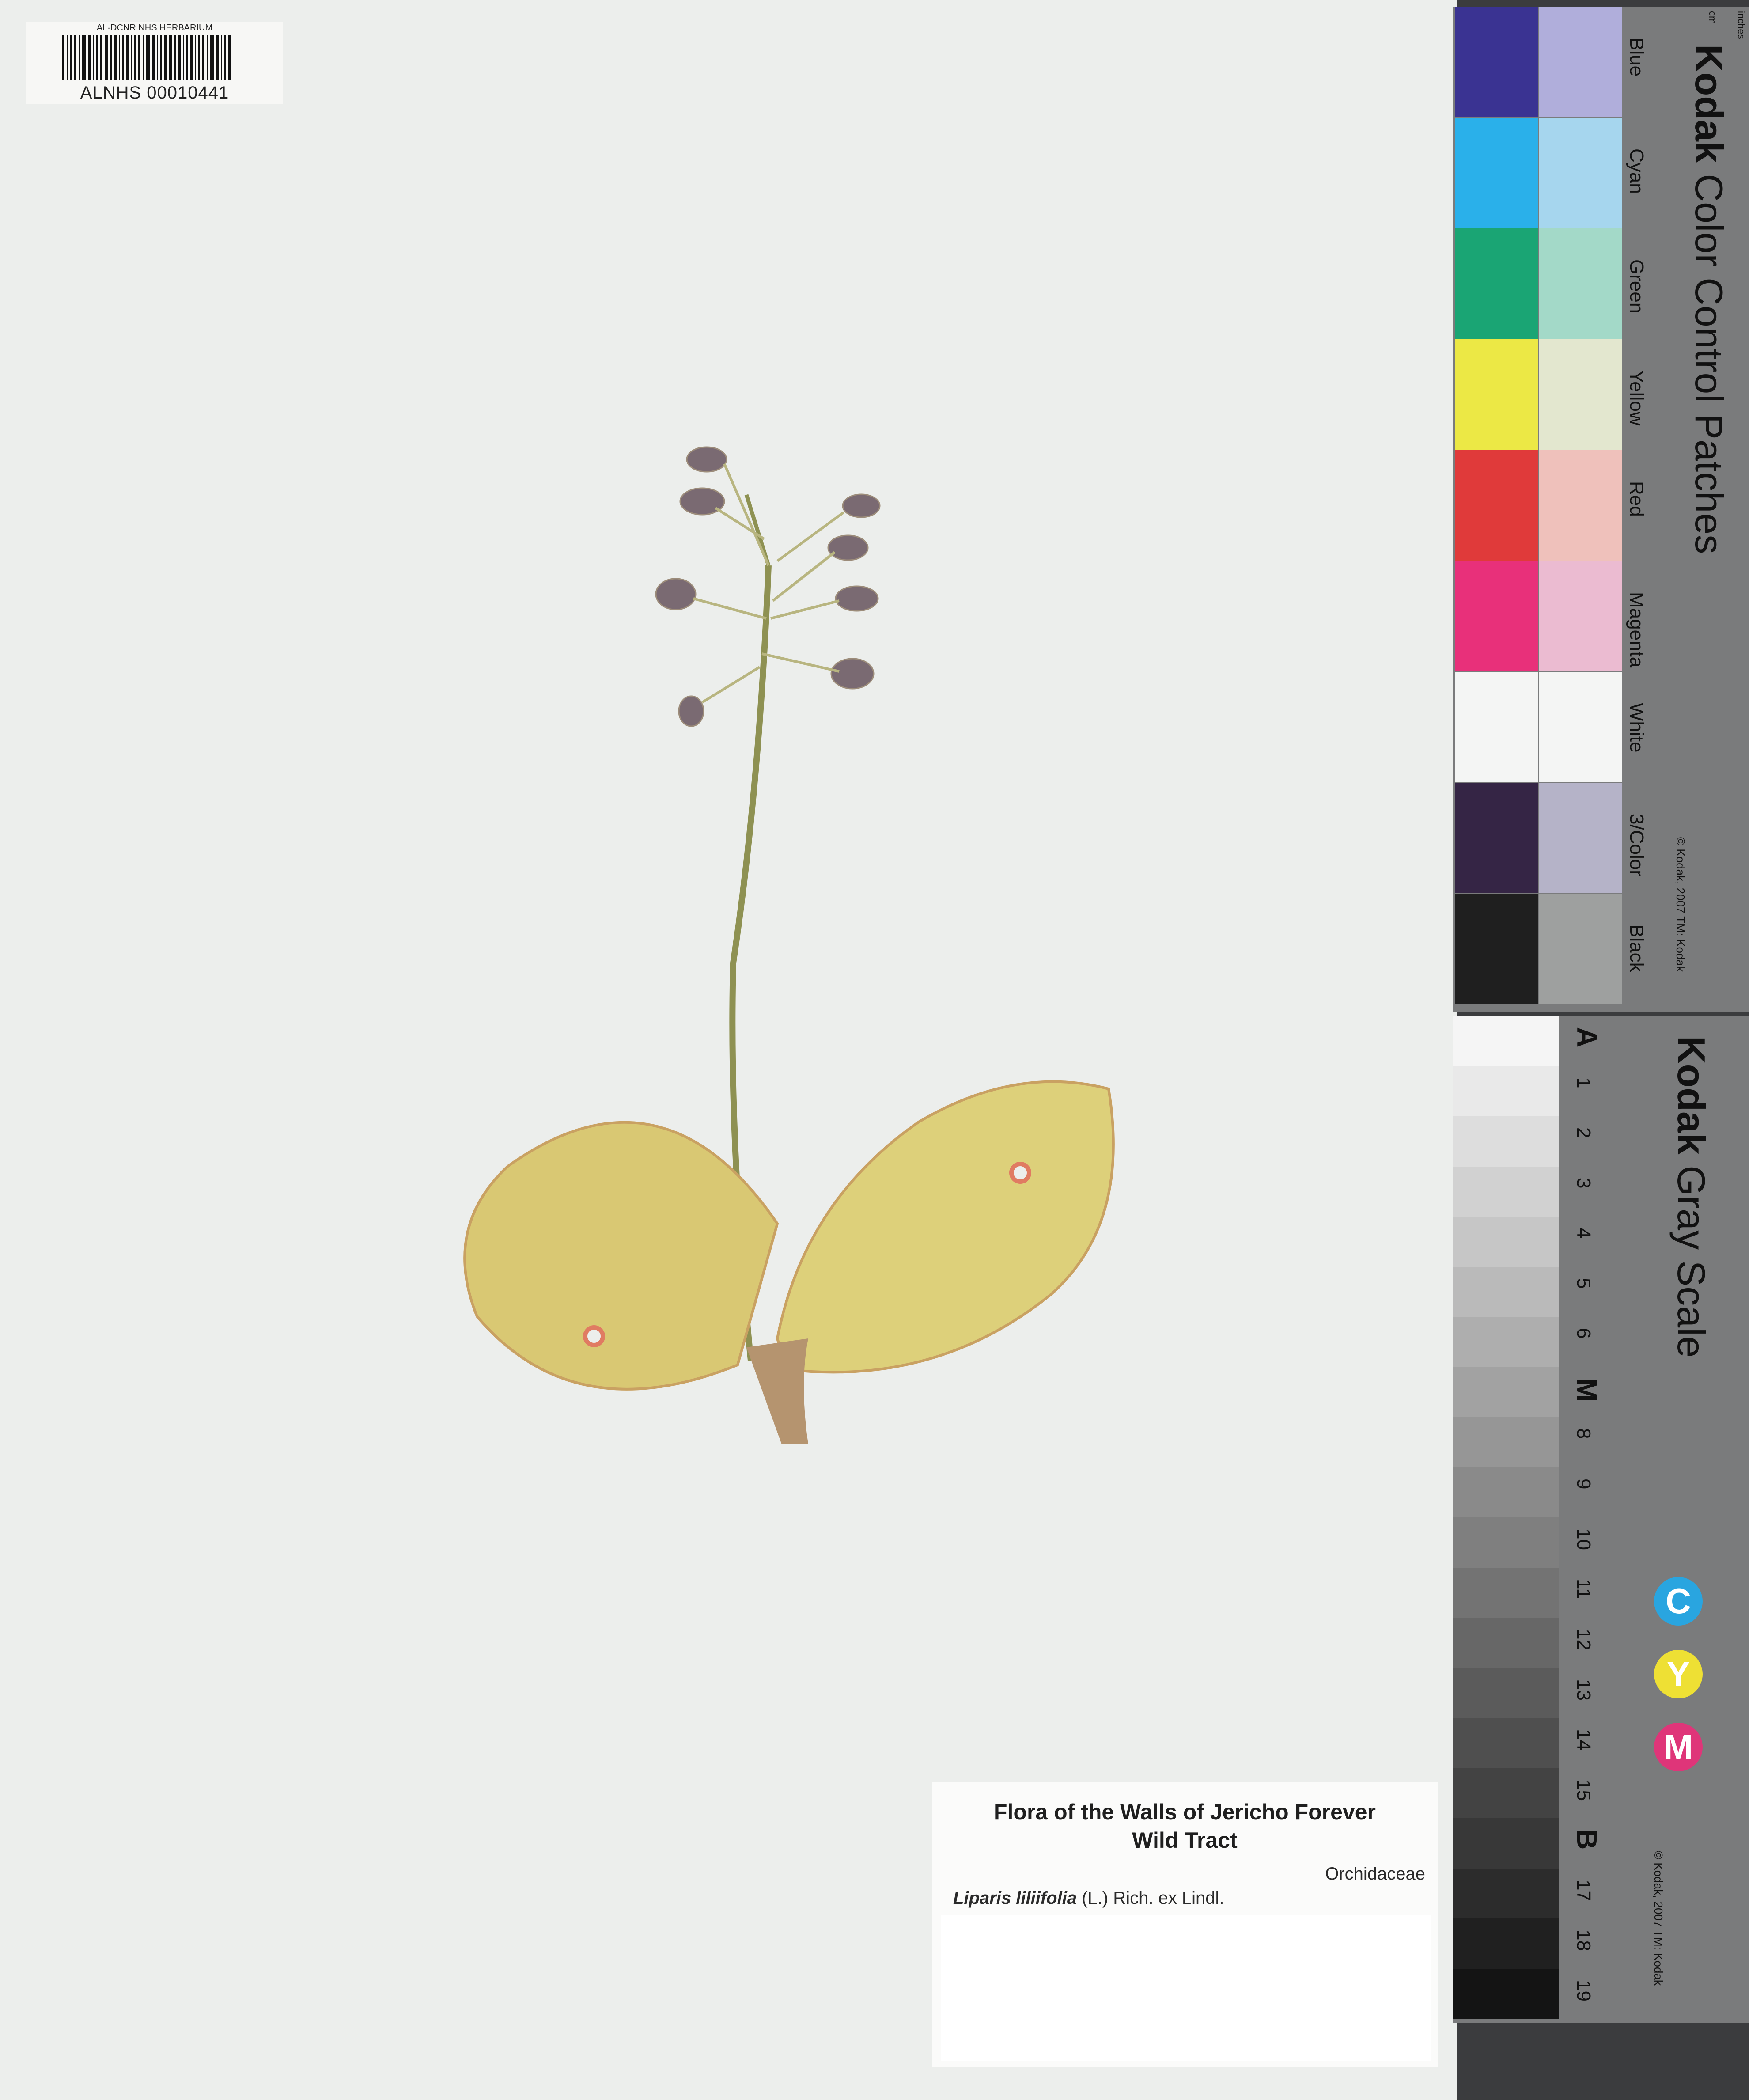  Describe the element at coordinates (1583, 1690) in the screenshot. I see `gray-step-label: 13` at that location.